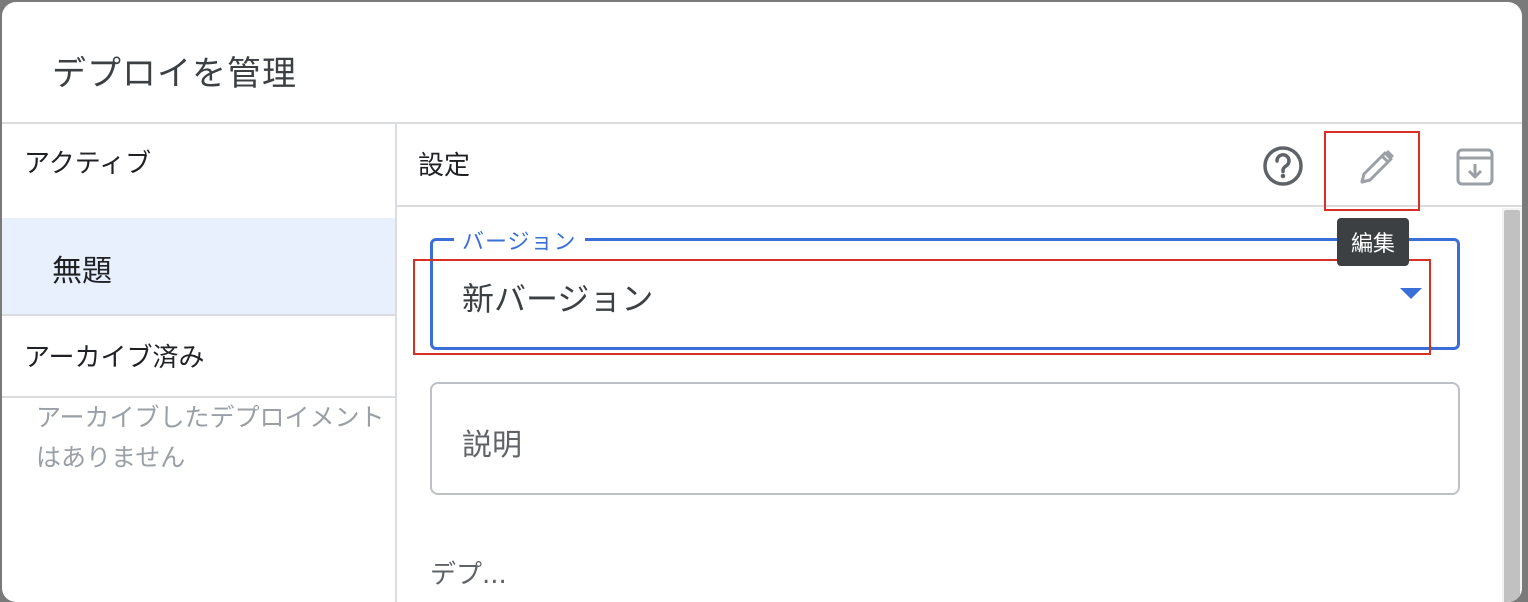  Describe the element at coordinates (1512, 406) in the screenshot. I see `scrollbar-thumb` at that location.